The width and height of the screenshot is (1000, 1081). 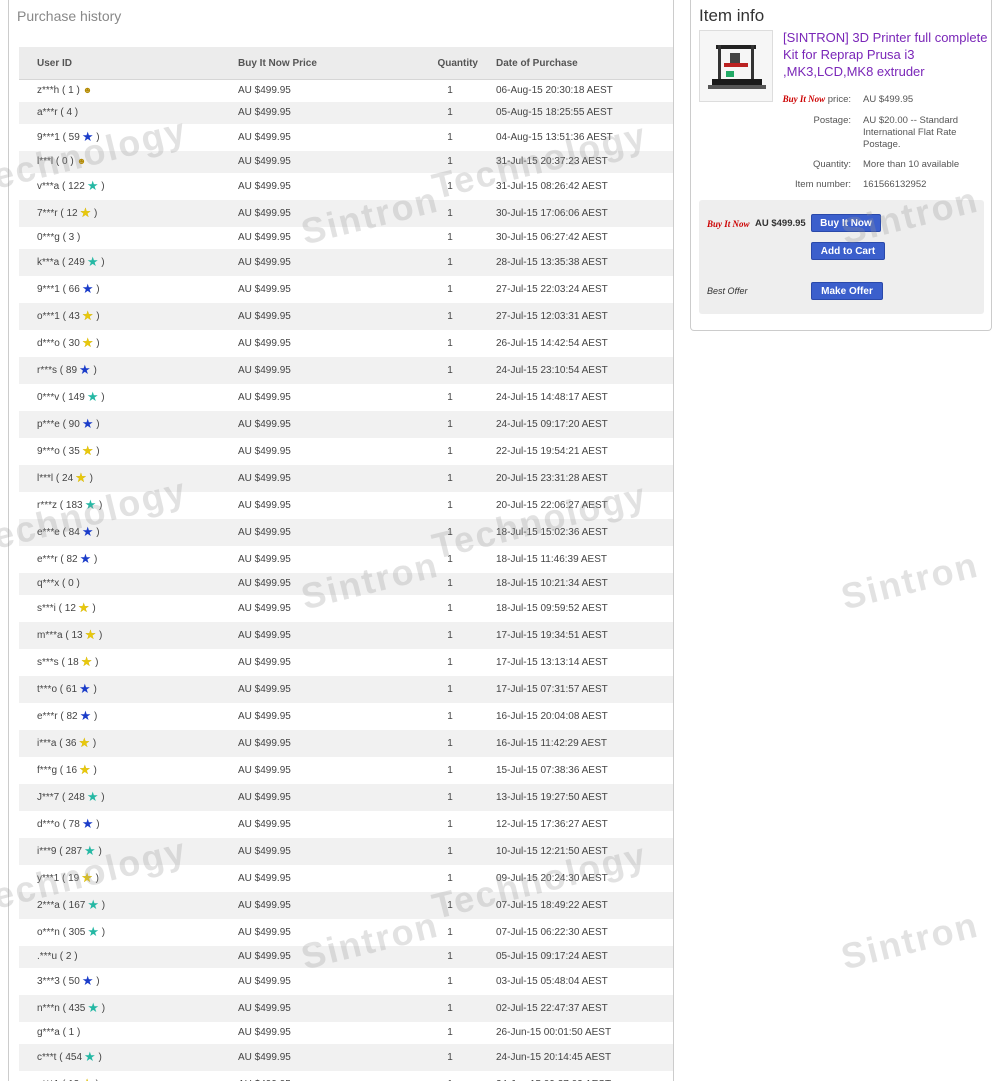 I want to click on date-cell: 07-Jul-15 18:49:22 AEST, so click(x=577, y=905).